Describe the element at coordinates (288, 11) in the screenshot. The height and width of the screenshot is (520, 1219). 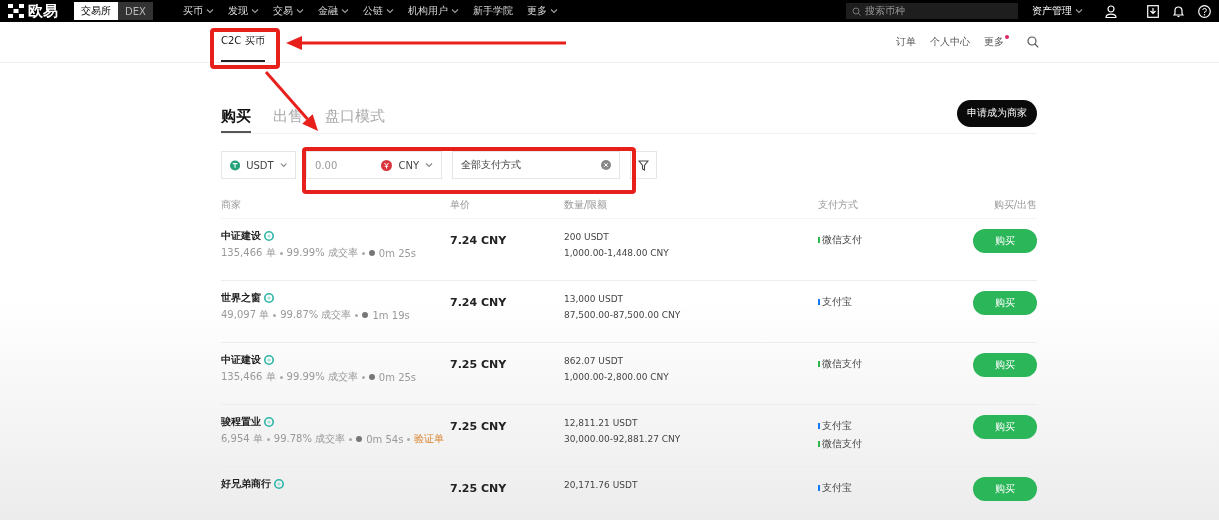
I see `nav-menu-item: 交易` at that location.